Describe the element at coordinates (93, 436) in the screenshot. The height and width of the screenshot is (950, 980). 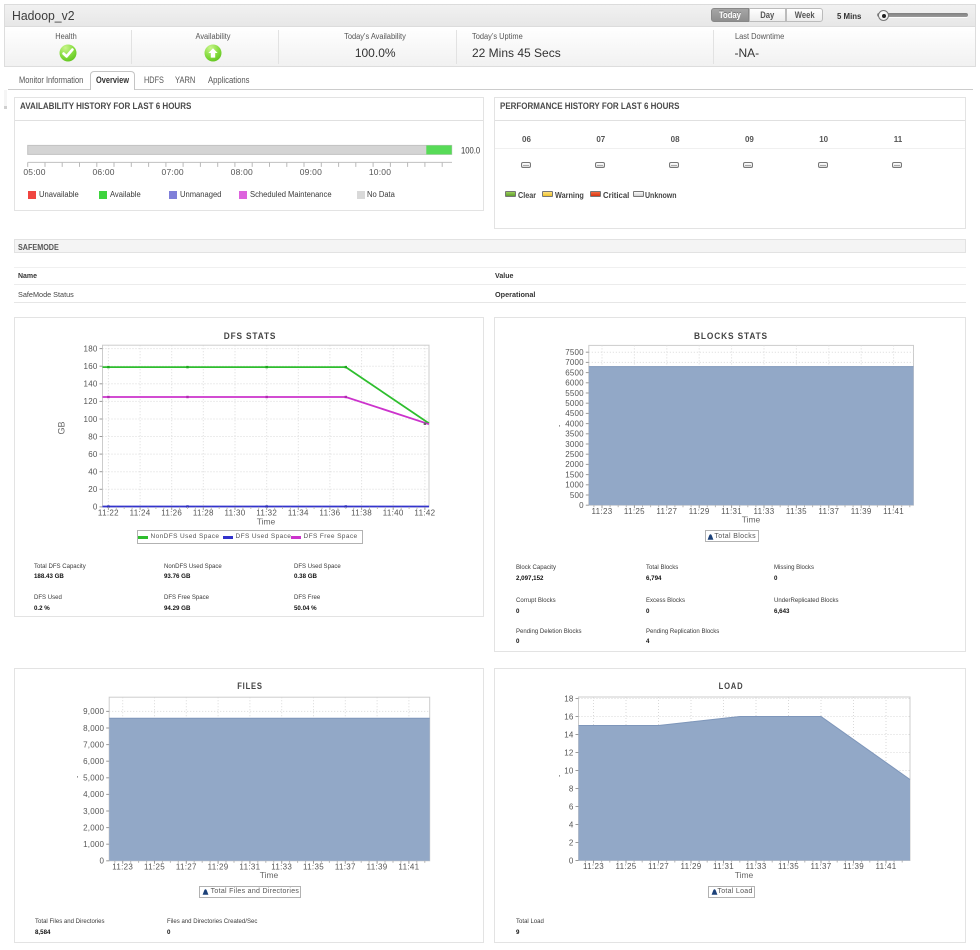
I see `svg-text: 80` at that location.